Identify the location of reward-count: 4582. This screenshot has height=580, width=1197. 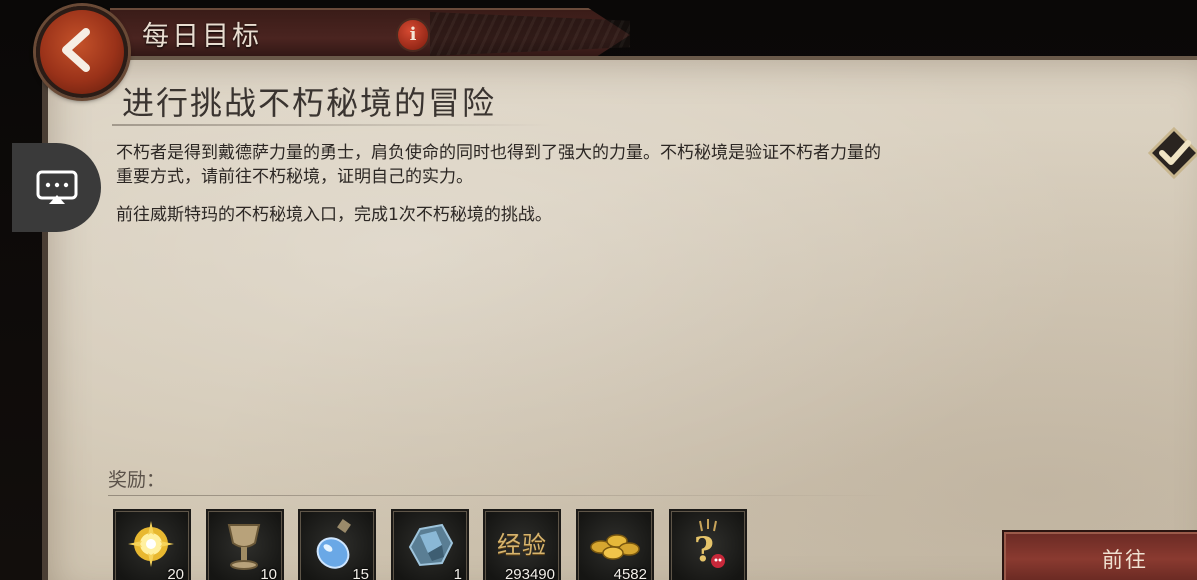
(630, 573).